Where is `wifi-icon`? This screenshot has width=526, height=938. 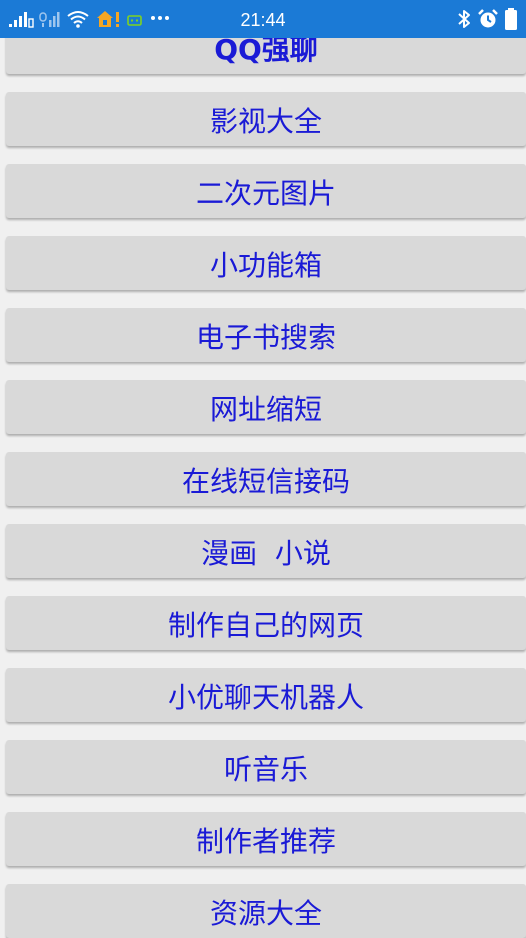
wifi-icon is located at coordinates (78, 19).